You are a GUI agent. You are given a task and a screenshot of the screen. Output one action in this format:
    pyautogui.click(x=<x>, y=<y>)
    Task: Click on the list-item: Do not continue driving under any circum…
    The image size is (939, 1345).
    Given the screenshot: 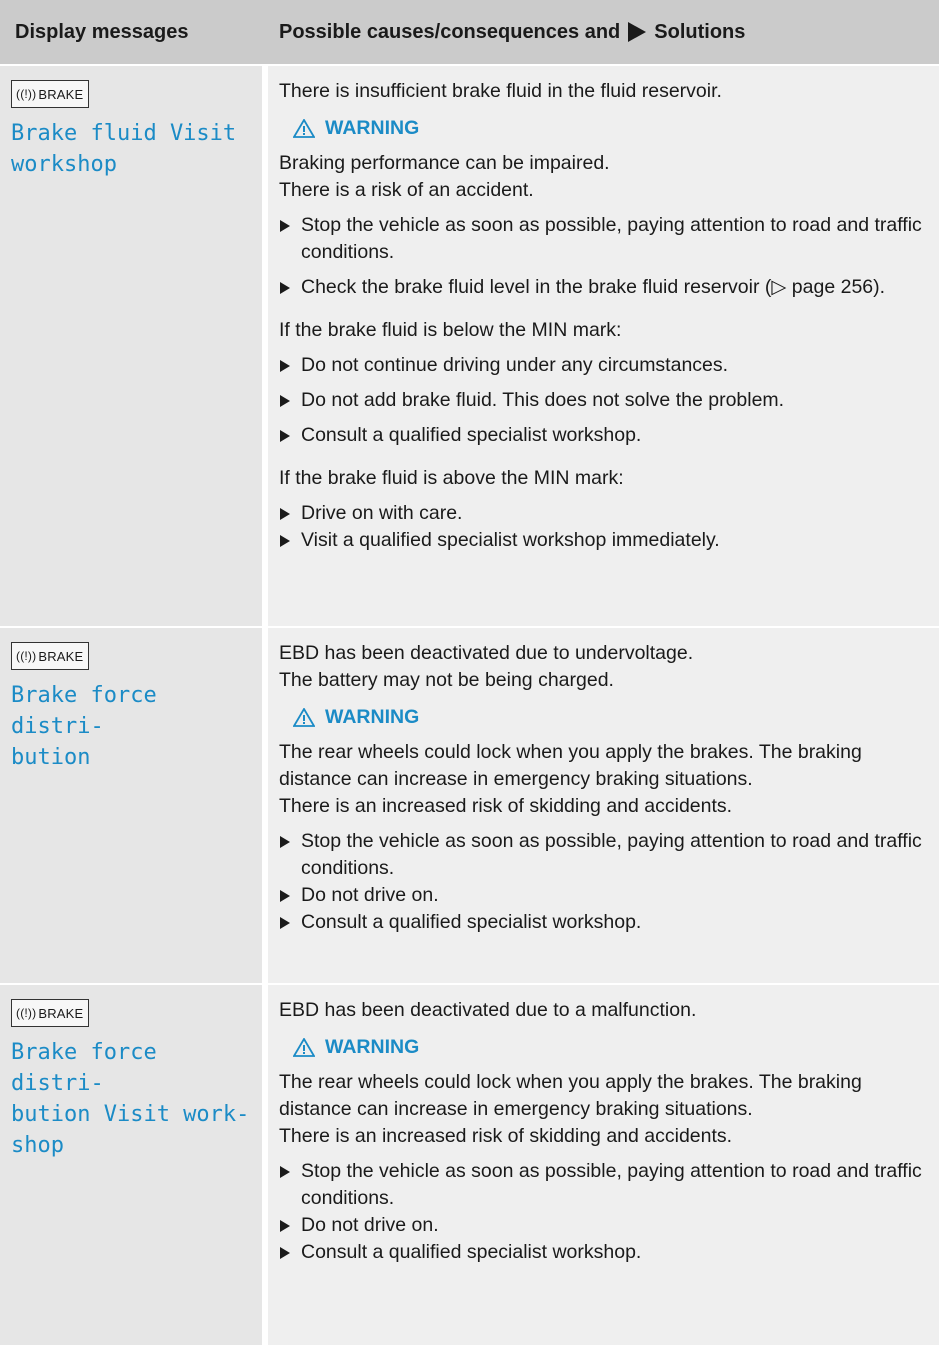 What is the action you would take?
    pyautogui.click(x=605, y=365)
    